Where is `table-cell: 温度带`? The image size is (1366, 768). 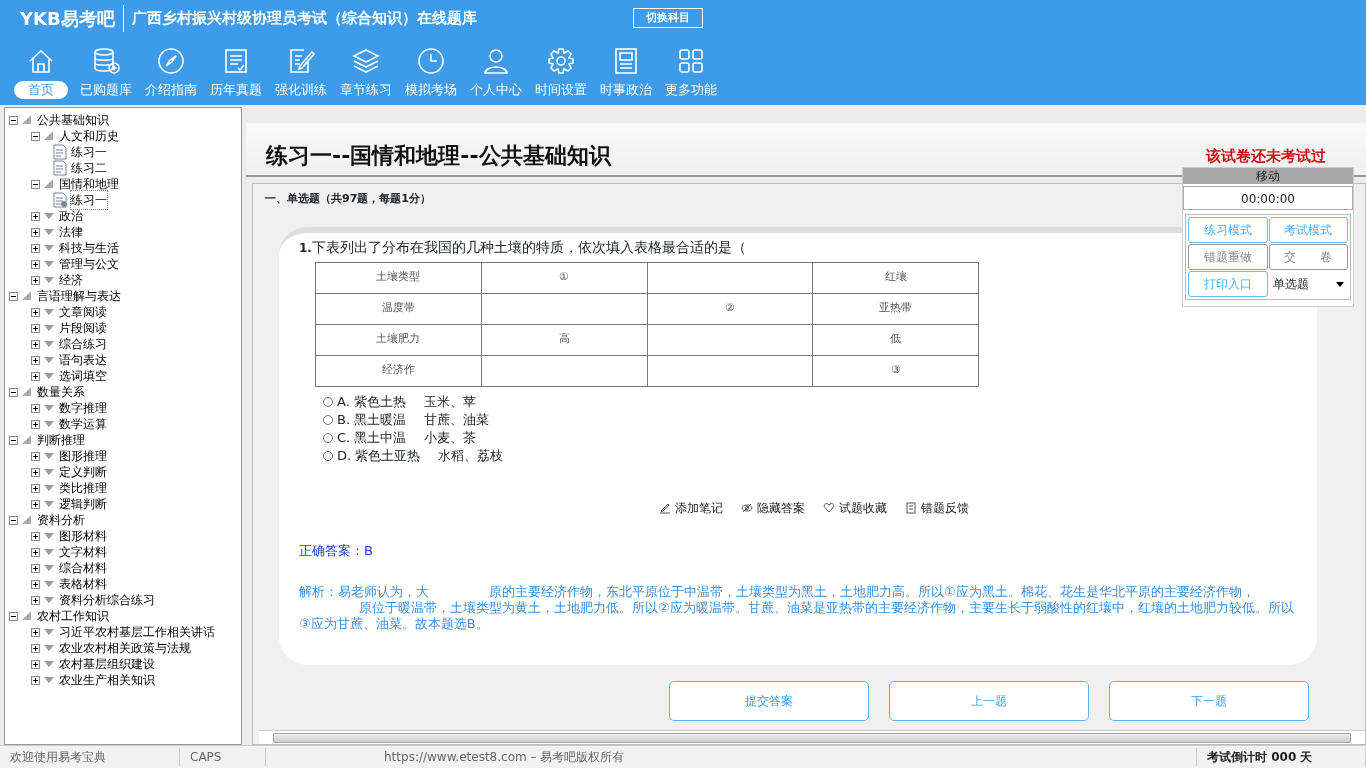
table-cell: 温度带 is located at coordinates (398, 308).